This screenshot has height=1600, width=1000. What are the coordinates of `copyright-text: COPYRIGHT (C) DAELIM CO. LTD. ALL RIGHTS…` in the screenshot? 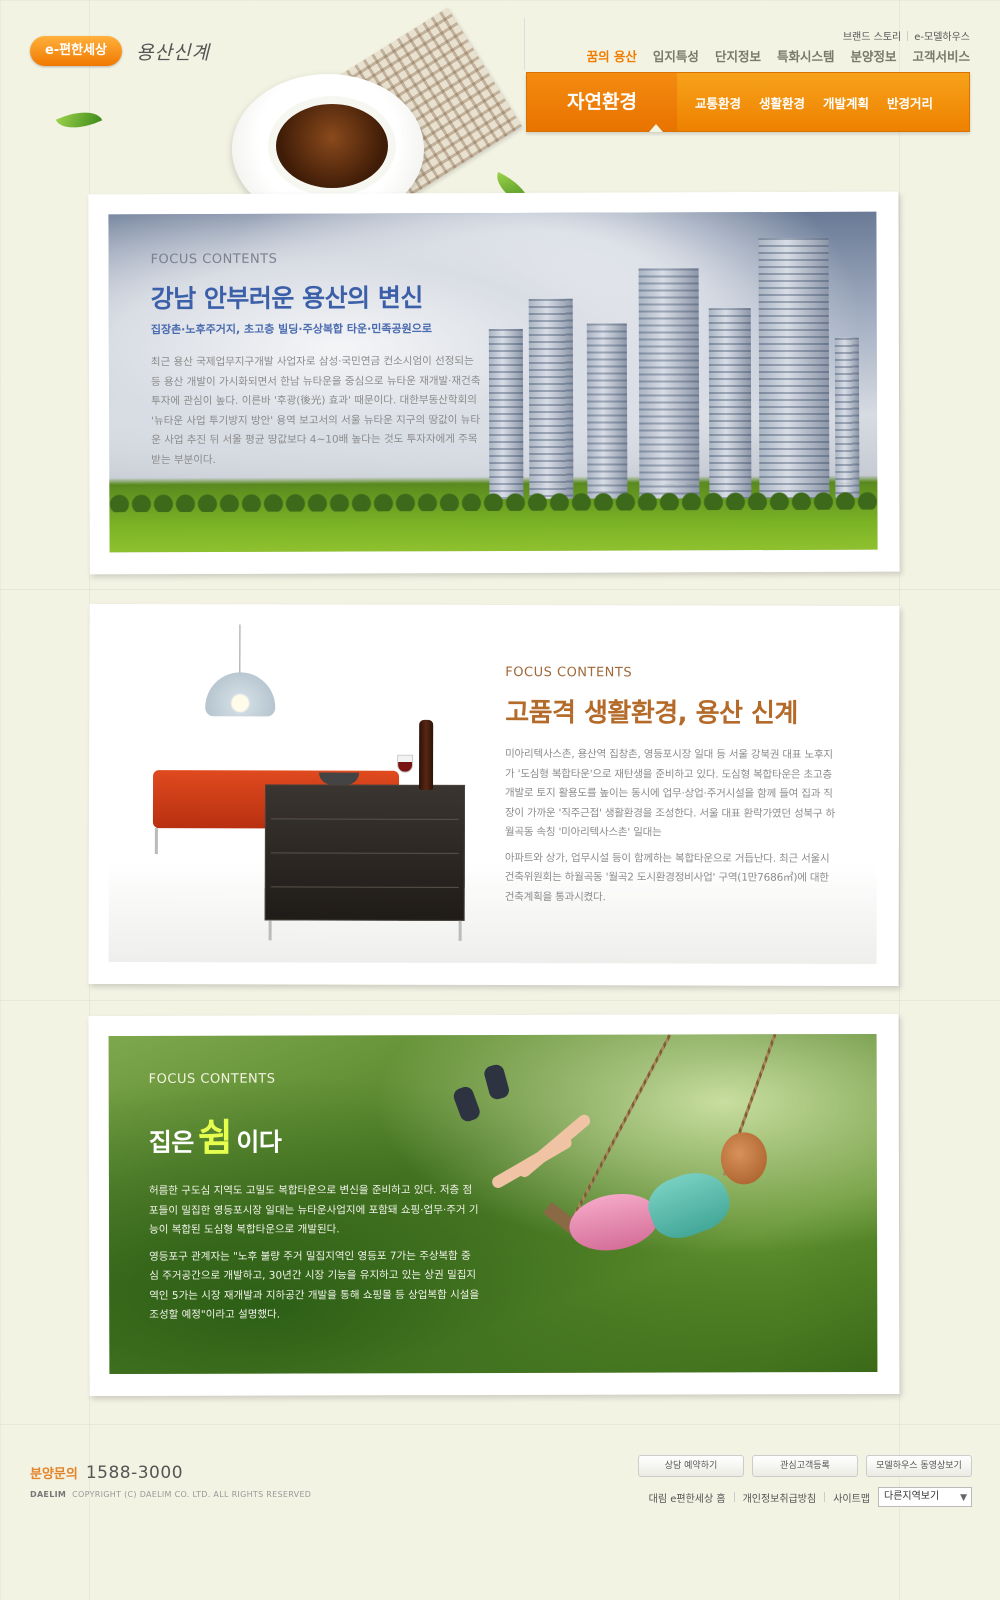 It's located at (192, 1494).